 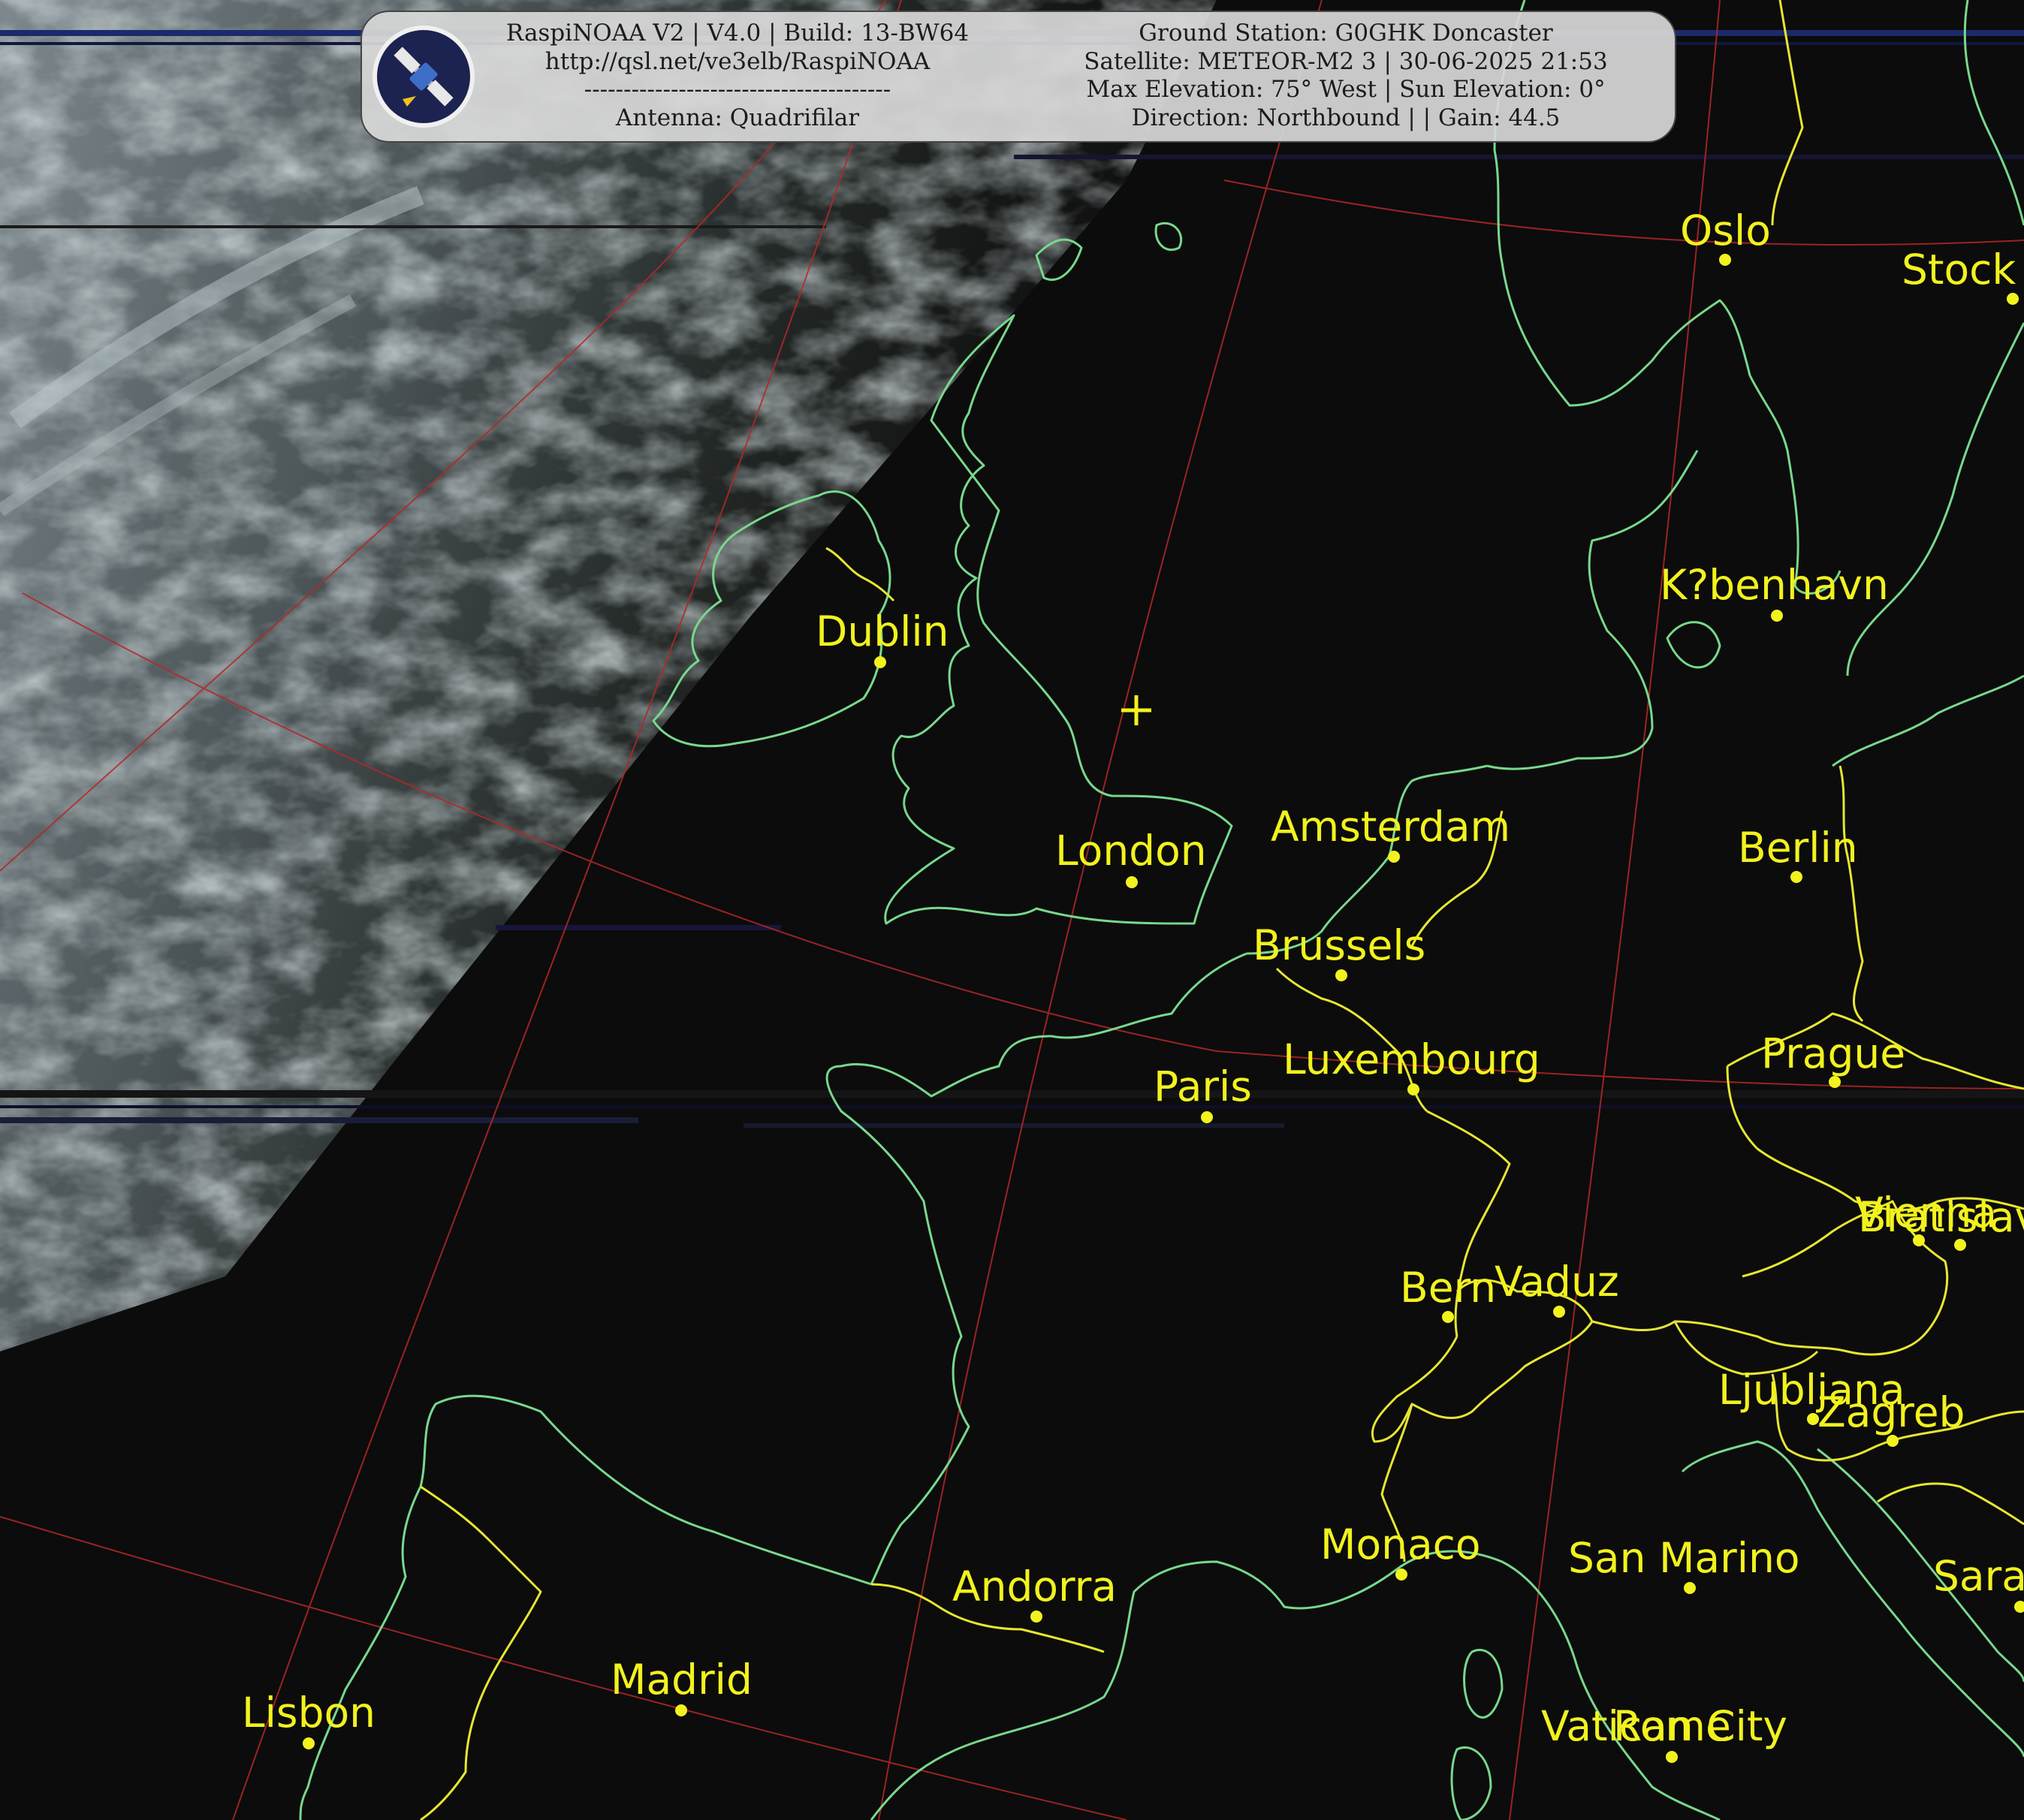 What do you see at coordinates (682, 1680) in the screenshot?
I see `city-label: Madrid` at bounding box center [682, 1680].